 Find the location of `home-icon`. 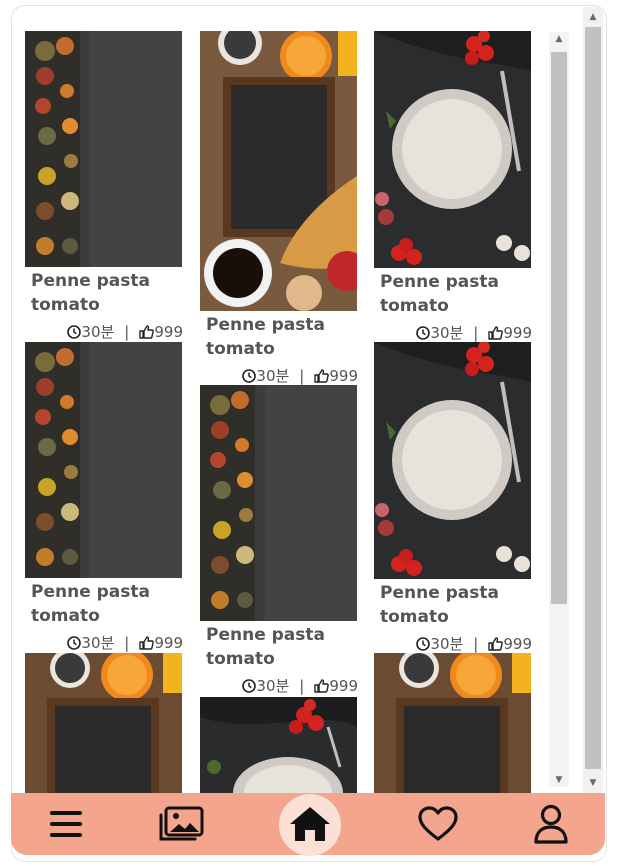

home-icon is located at coordinates (310, 824).